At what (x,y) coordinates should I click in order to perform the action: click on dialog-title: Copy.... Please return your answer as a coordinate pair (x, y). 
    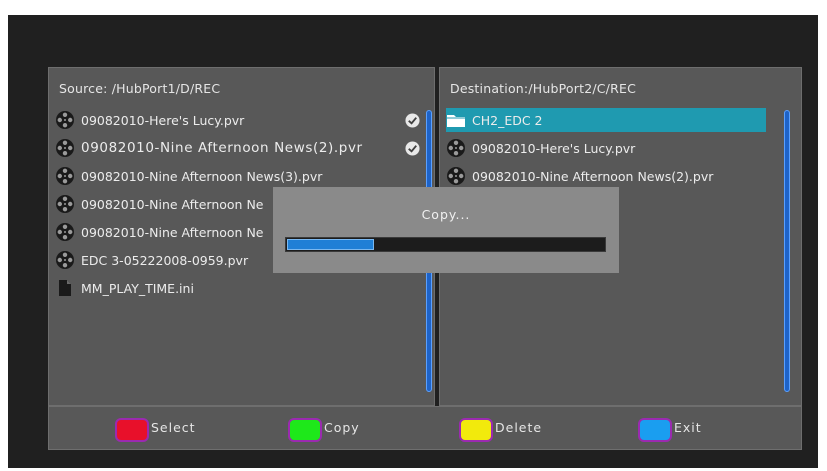
    Looking at the image, I should click on (446, 214).